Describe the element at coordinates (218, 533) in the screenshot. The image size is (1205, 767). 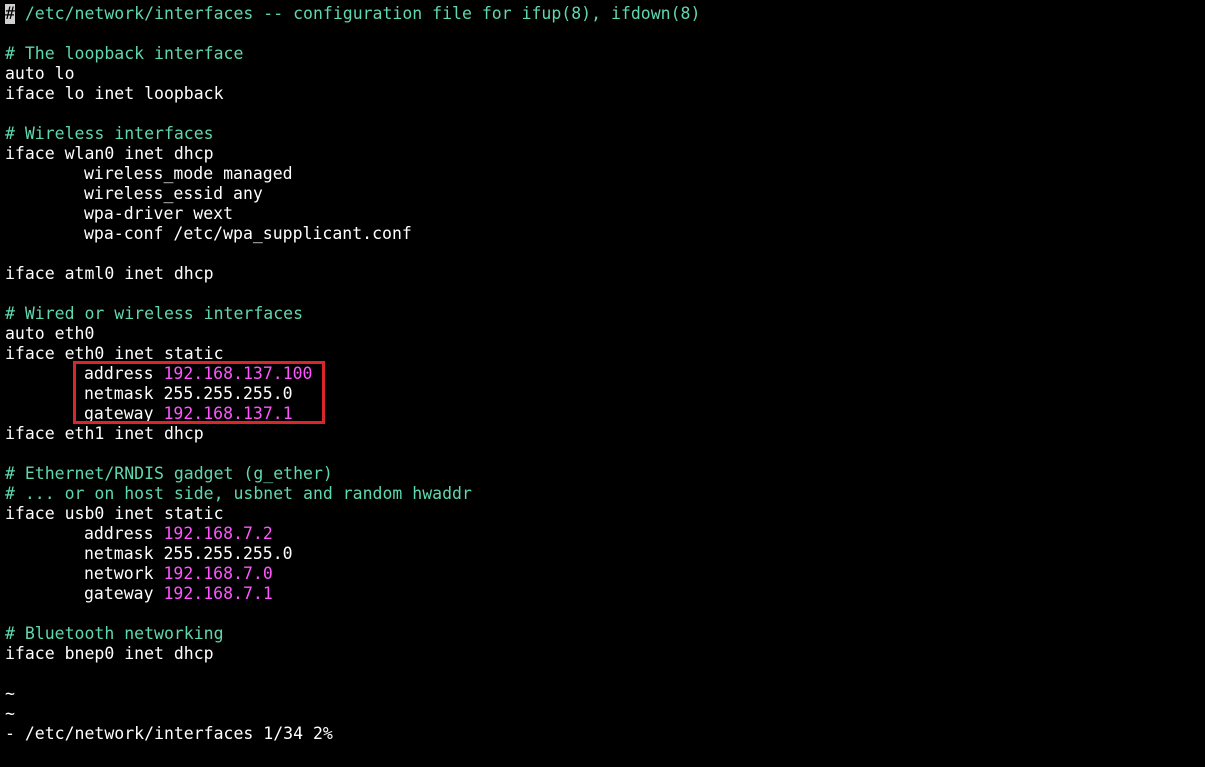
I see `usb0-address-value: 192.168.7.2` at that location.